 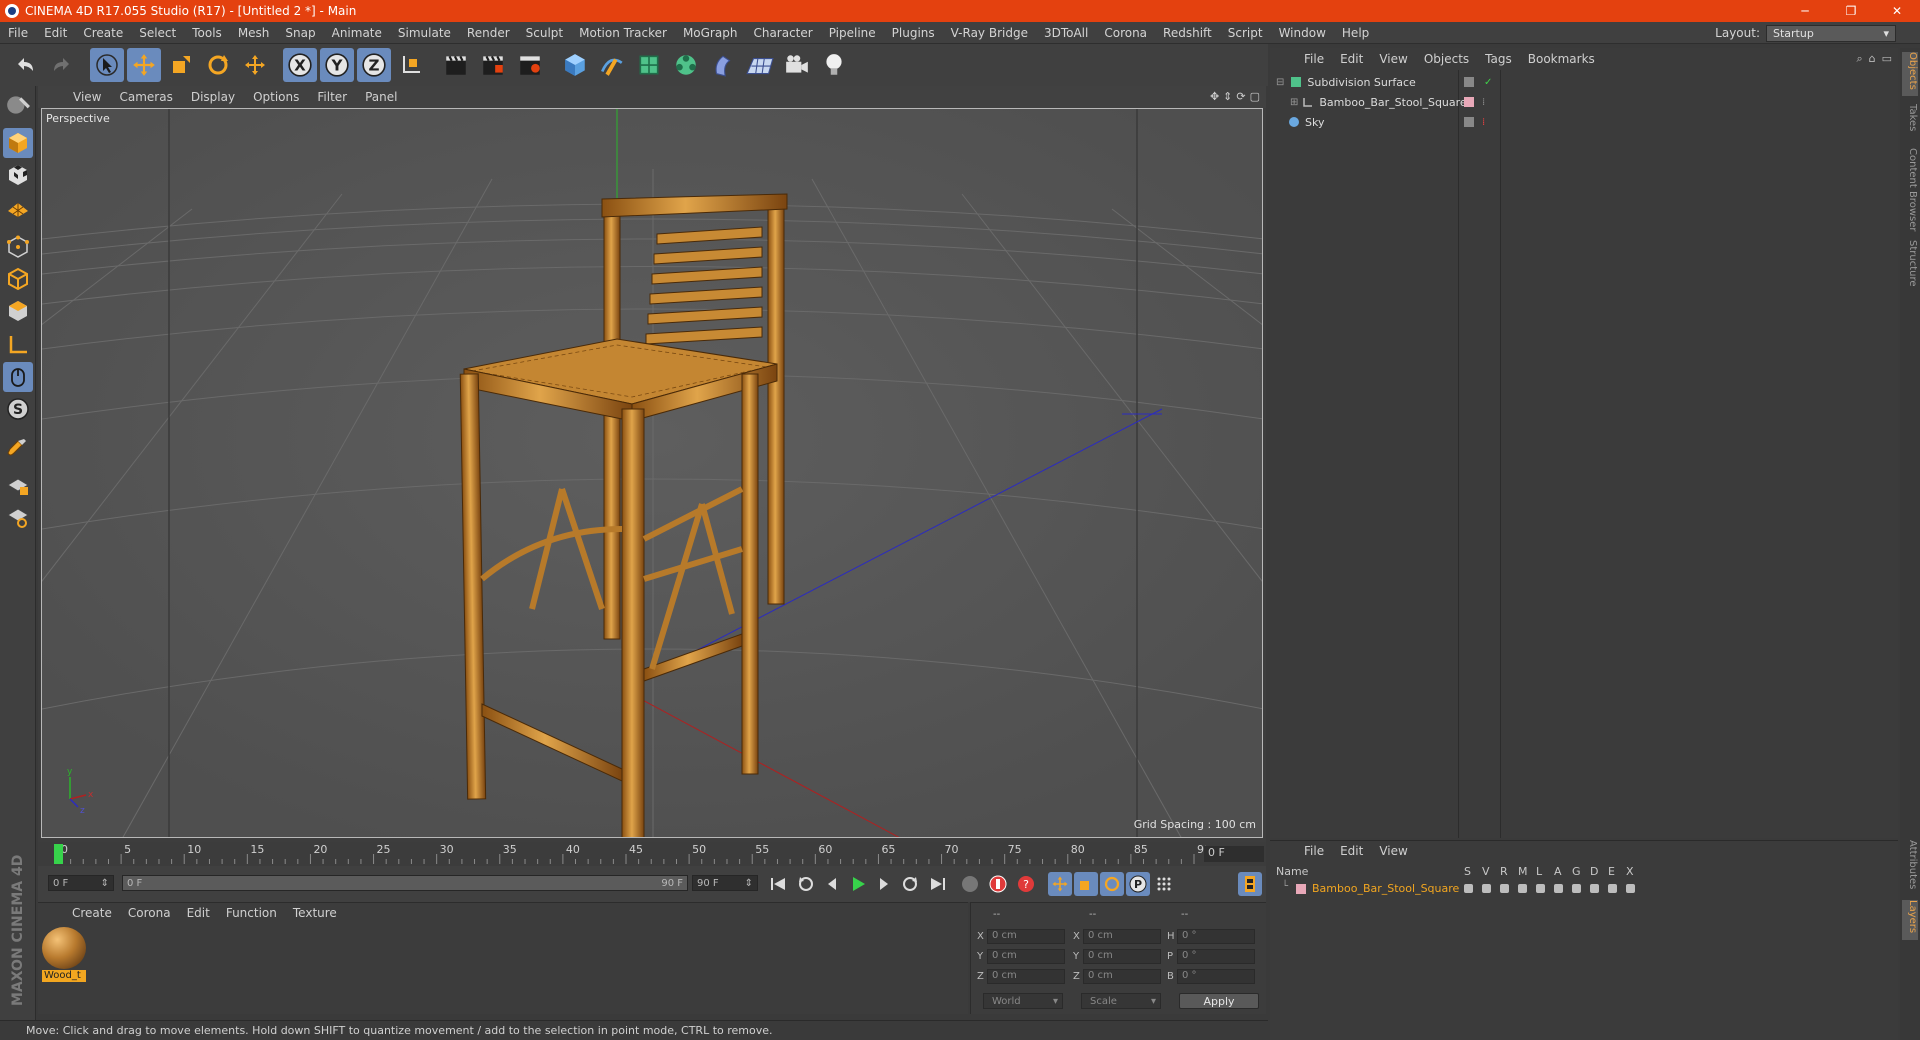 What do you see at coordinates (1910, 268) in the screenshot?
I see `tab-structure: Structure` at bounding box center [1910, 268].